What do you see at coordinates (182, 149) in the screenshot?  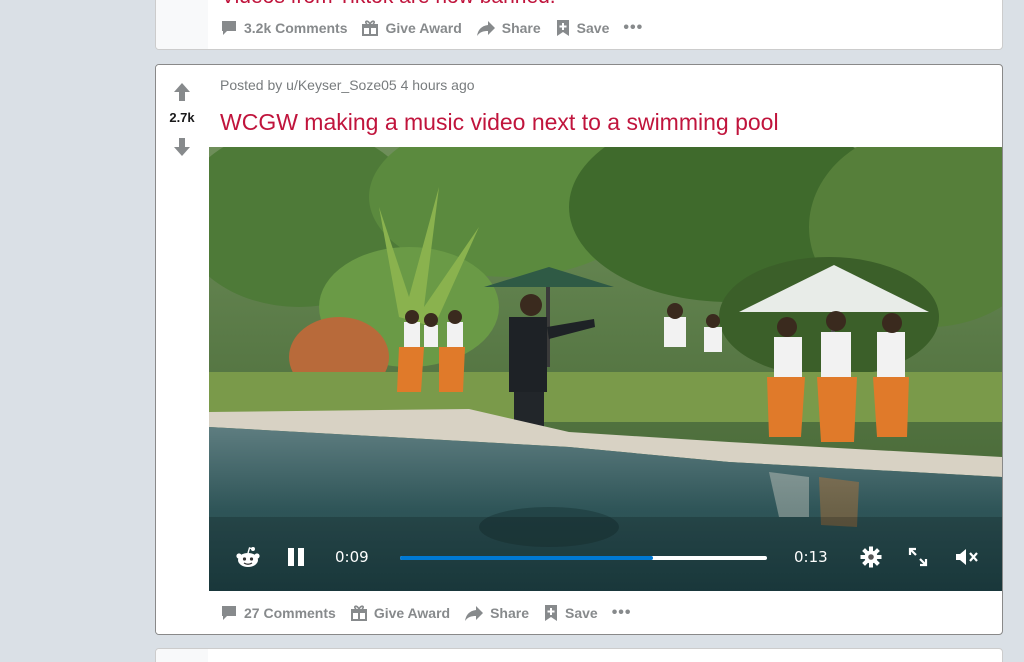 I see `arrow-down-icon` at bounding box center [182, 149].